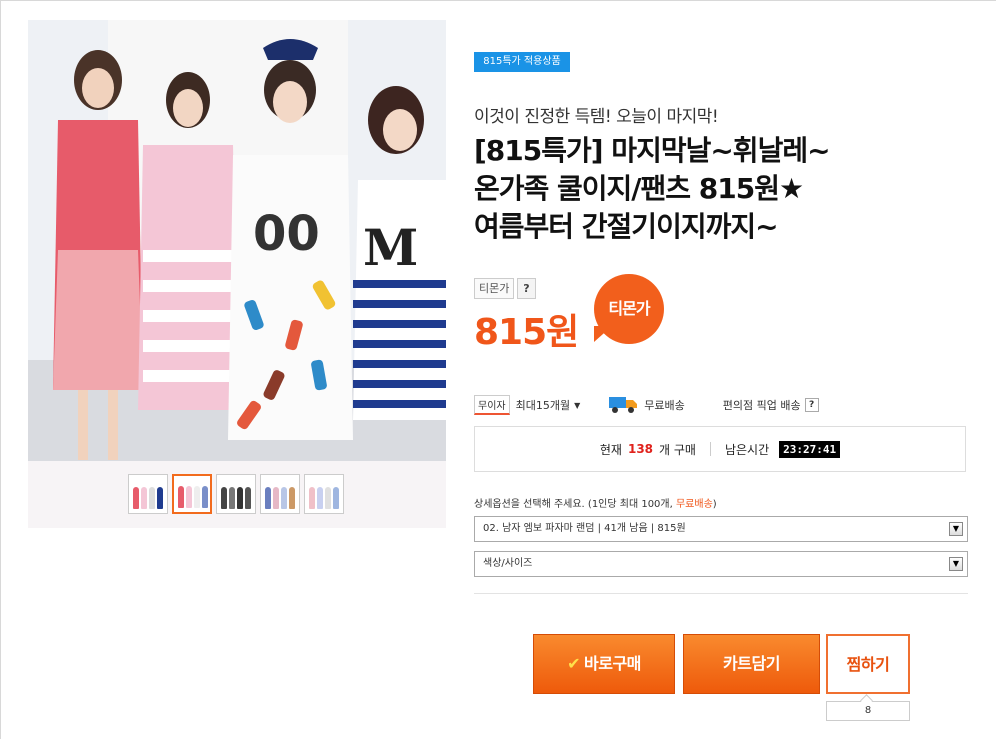  What do you see at coordinates (710, 449) in the screenshot?
I see `status-divider` at bounding box center [710, 449].